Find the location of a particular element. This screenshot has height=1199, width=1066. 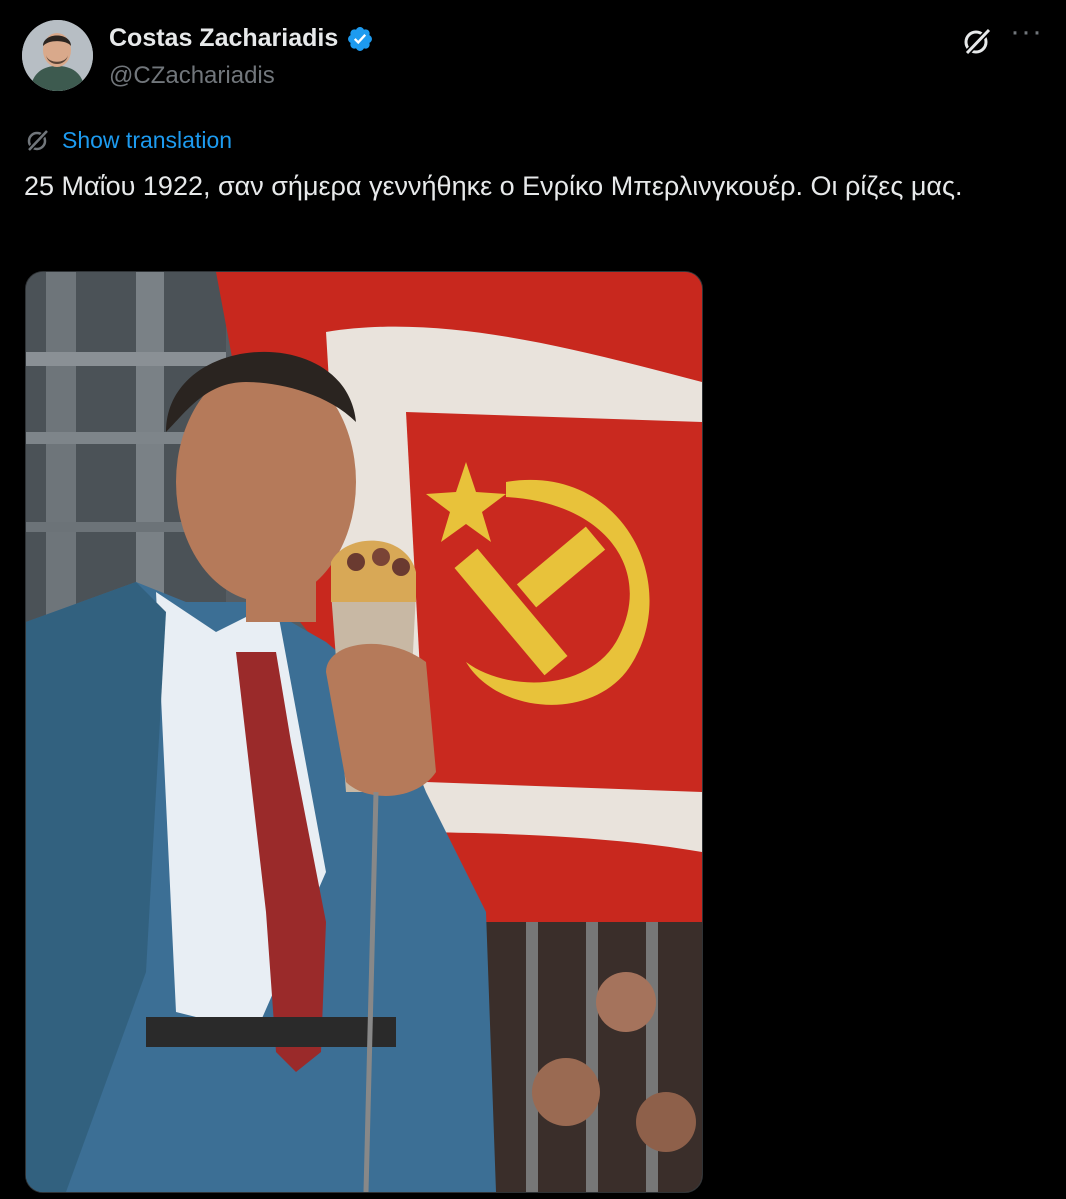

translate-icon is located at coordinates (38, 140).